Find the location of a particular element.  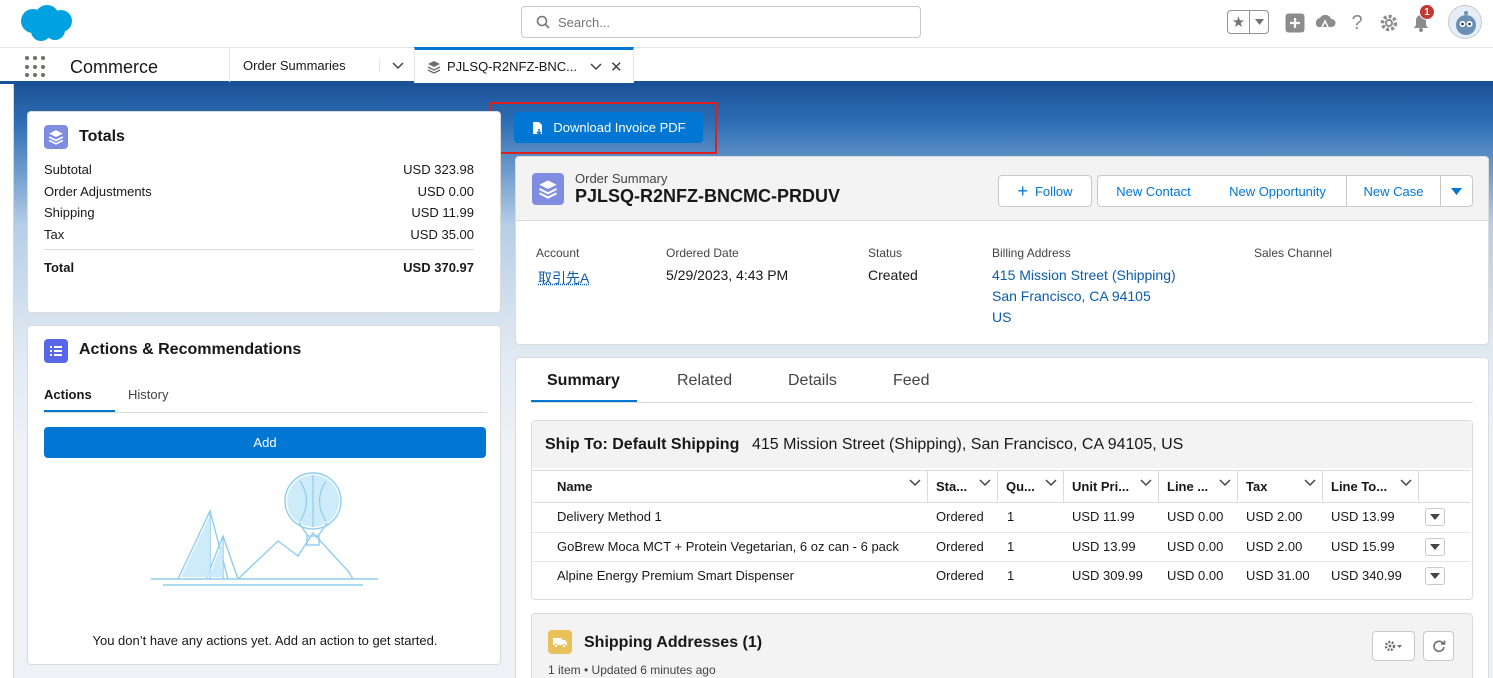

download-invoice-label: Download Invoice PDF is located at coordinates (619, 127).